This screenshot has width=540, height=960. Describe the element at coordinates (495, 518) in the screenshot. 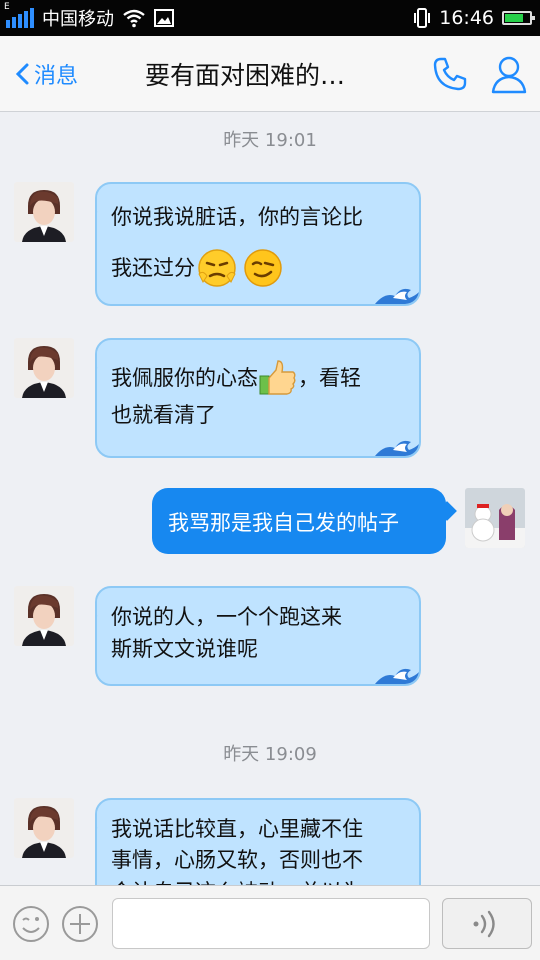

I see `my-avatar` at that location.